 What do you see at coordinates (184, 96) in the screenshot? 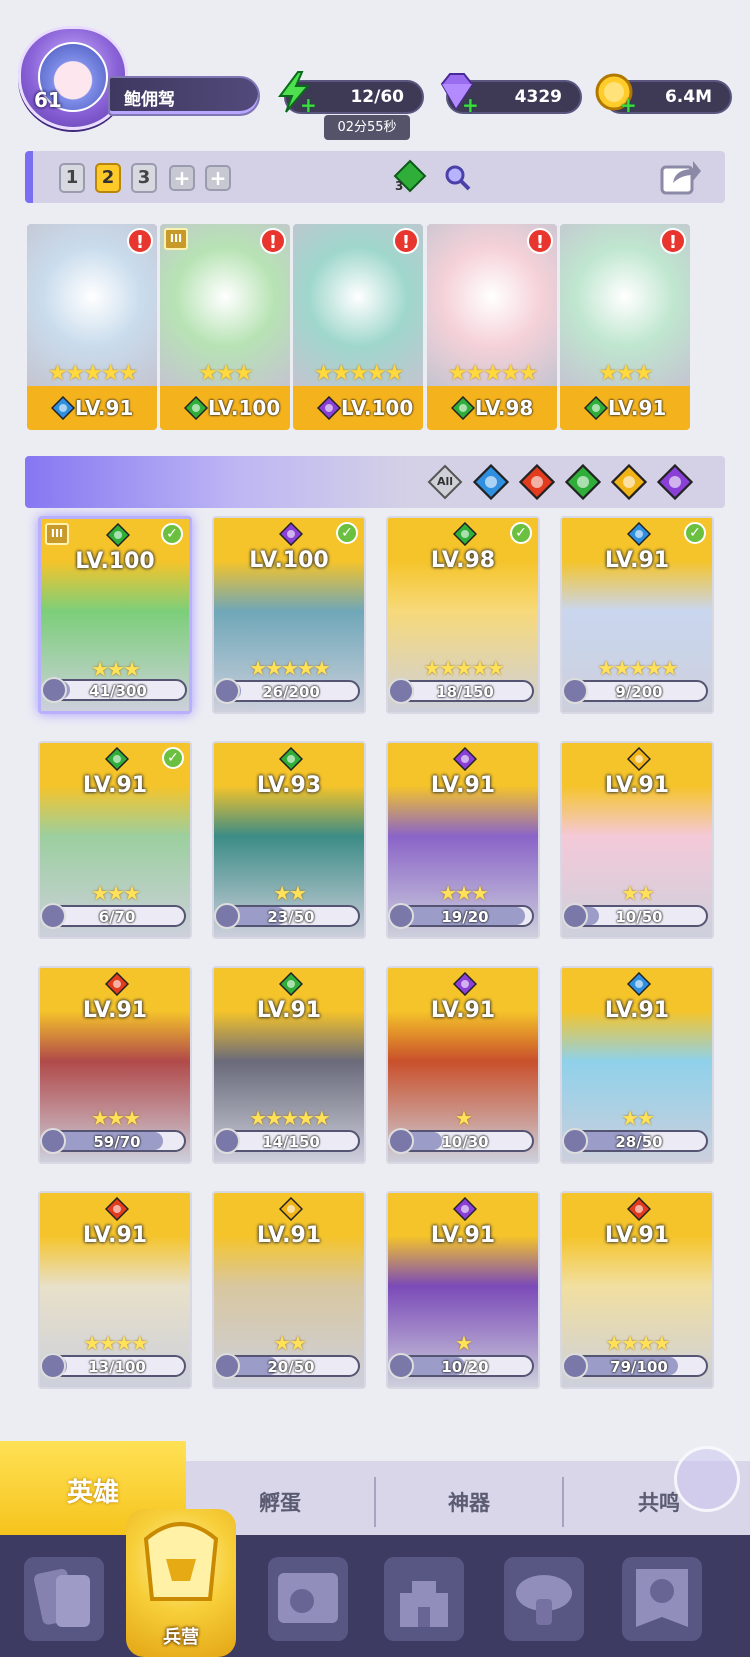
I see `player-name-plate: 鲍佣驾` at bounding box center [184, 96].